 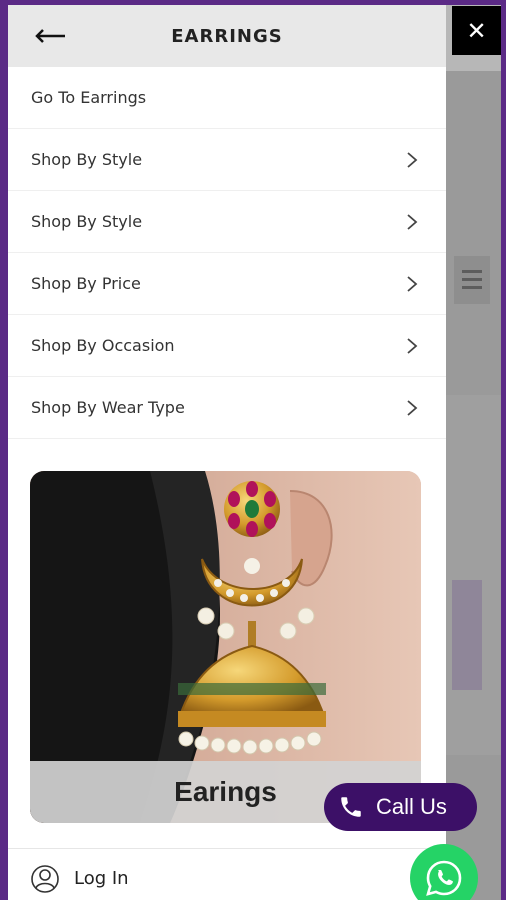 What do you see at coordinates (108, 407) in the screenshot?
I see `menu-item-label: Shop By Wear Type` at bounding box center [108, 407].